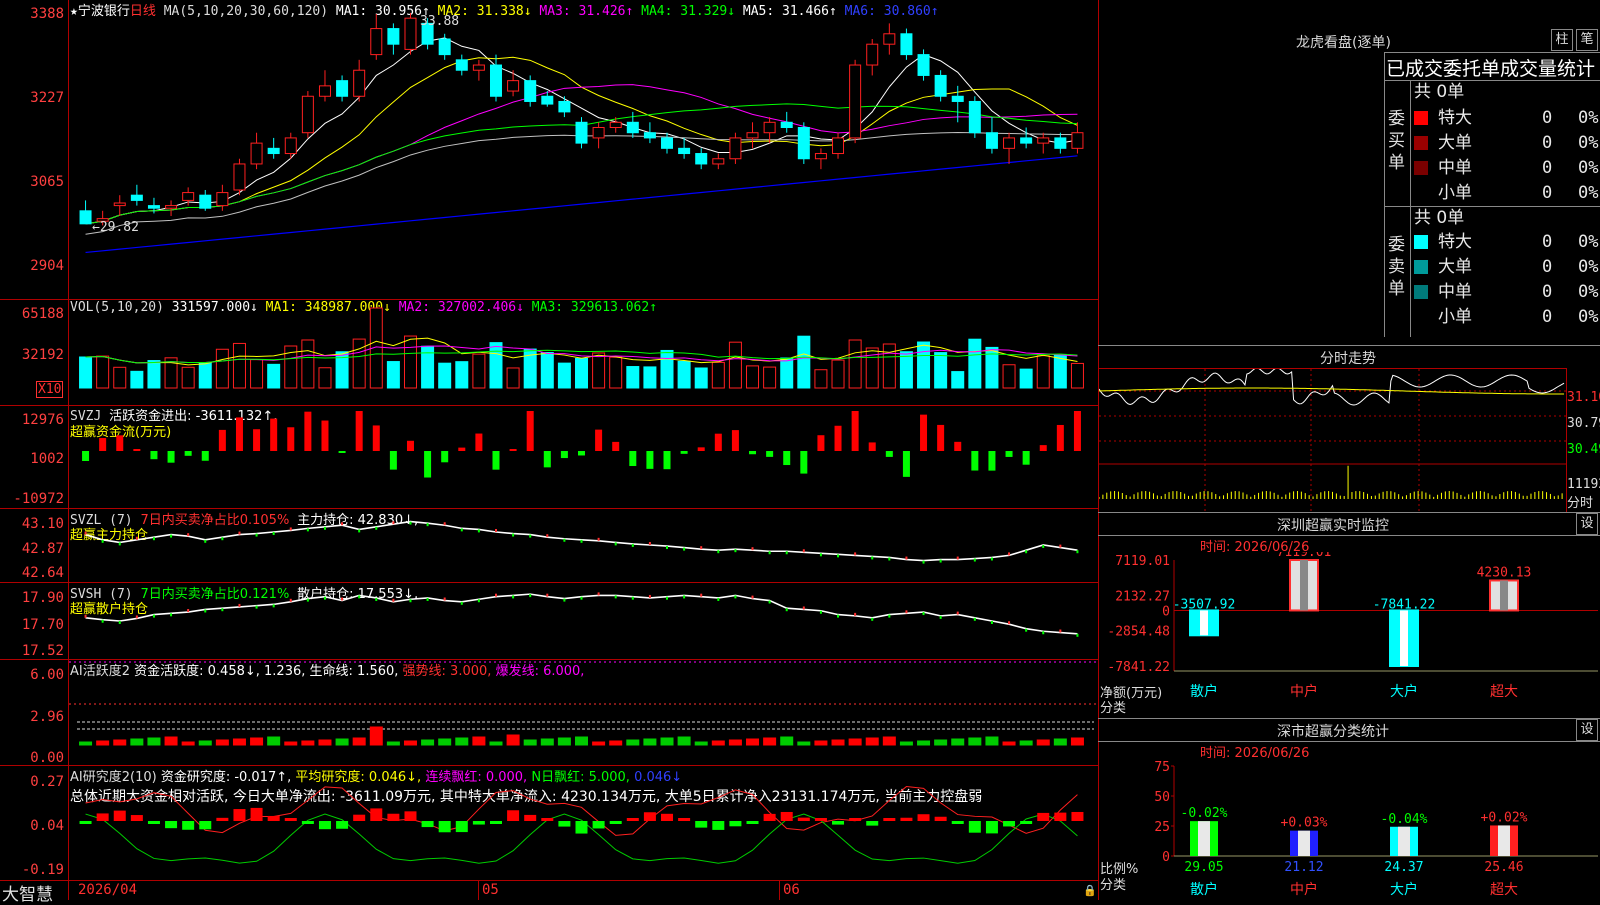 Image resolution: width=1600 pixels, height=905 pixels. Describe the element at coordinates (1455, 267) in the screenshot. I see `sell-row-name: 大单` at that location.